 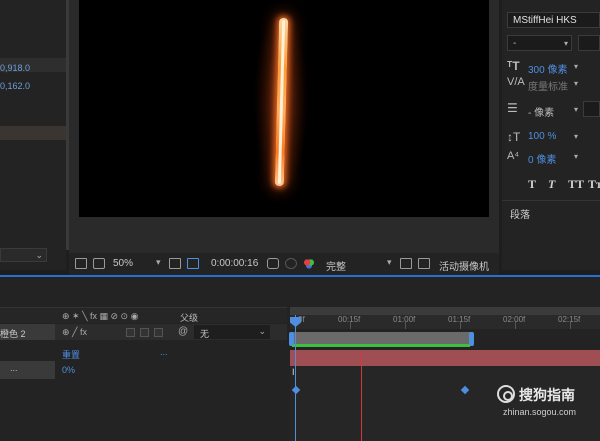 I want to click on font-style-value: -, so click(x=515, y=43).